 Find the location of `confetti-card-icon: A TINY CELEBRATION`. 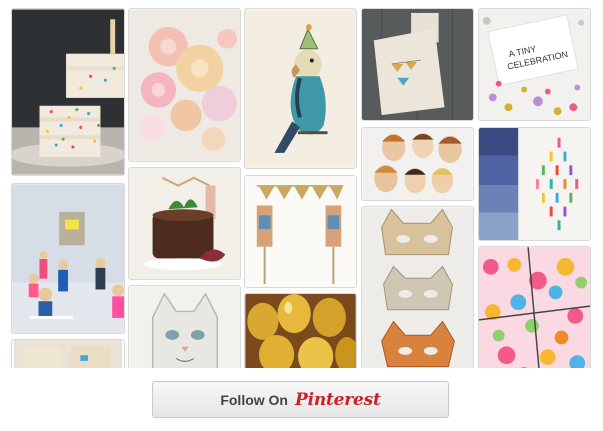

confetti-card-icon: A TINY CELEBRATION is located at coordinates (534, 64).